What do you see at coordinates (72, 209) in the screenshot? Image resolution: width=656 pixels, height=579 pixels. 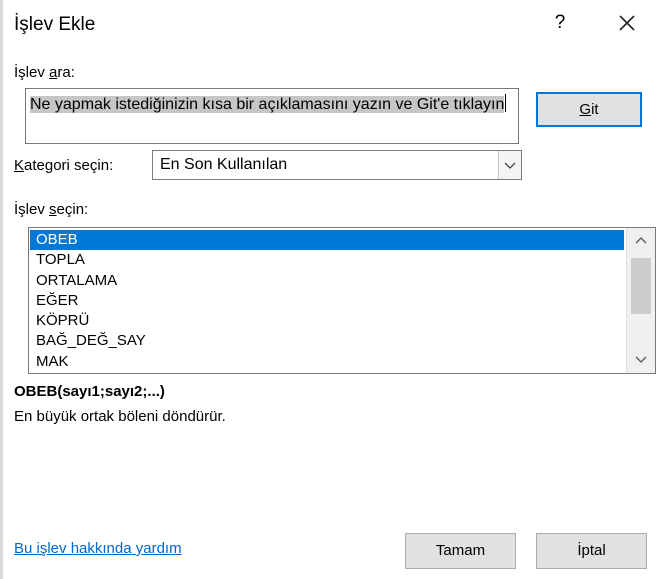 I see `function-list-label-text-end: eçin:` at bounding box center [72, 209].